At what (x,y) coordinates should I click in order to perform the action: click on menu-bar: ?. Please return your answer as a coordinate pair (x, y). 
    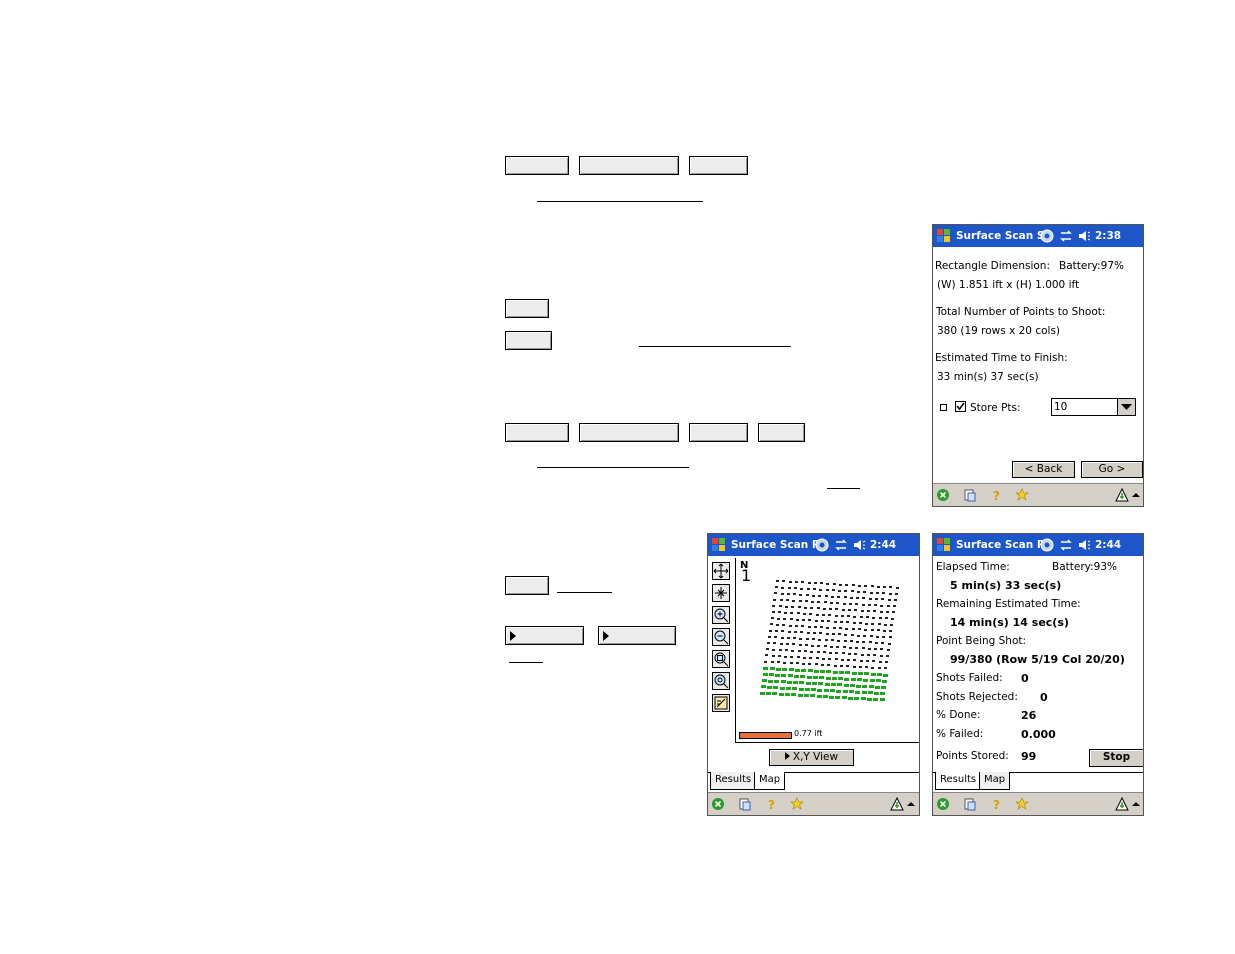
    Looking at the image, I should click on (813, 803).